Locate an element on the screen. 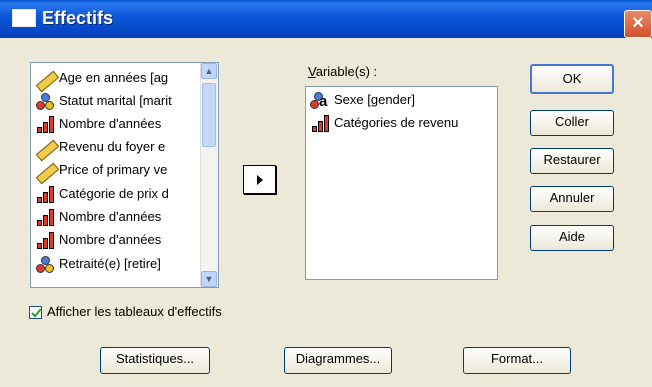 The height and width of the screenshot is (387, 652). window-title: Effectifs is located at coordinates (78, 18).